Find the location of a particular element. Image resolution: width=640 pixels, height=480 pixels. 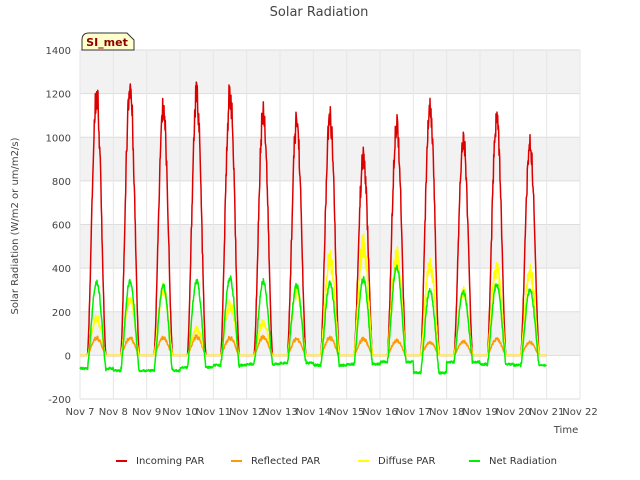

y-tick-label: 1000 is located at coordinates (58, 138).